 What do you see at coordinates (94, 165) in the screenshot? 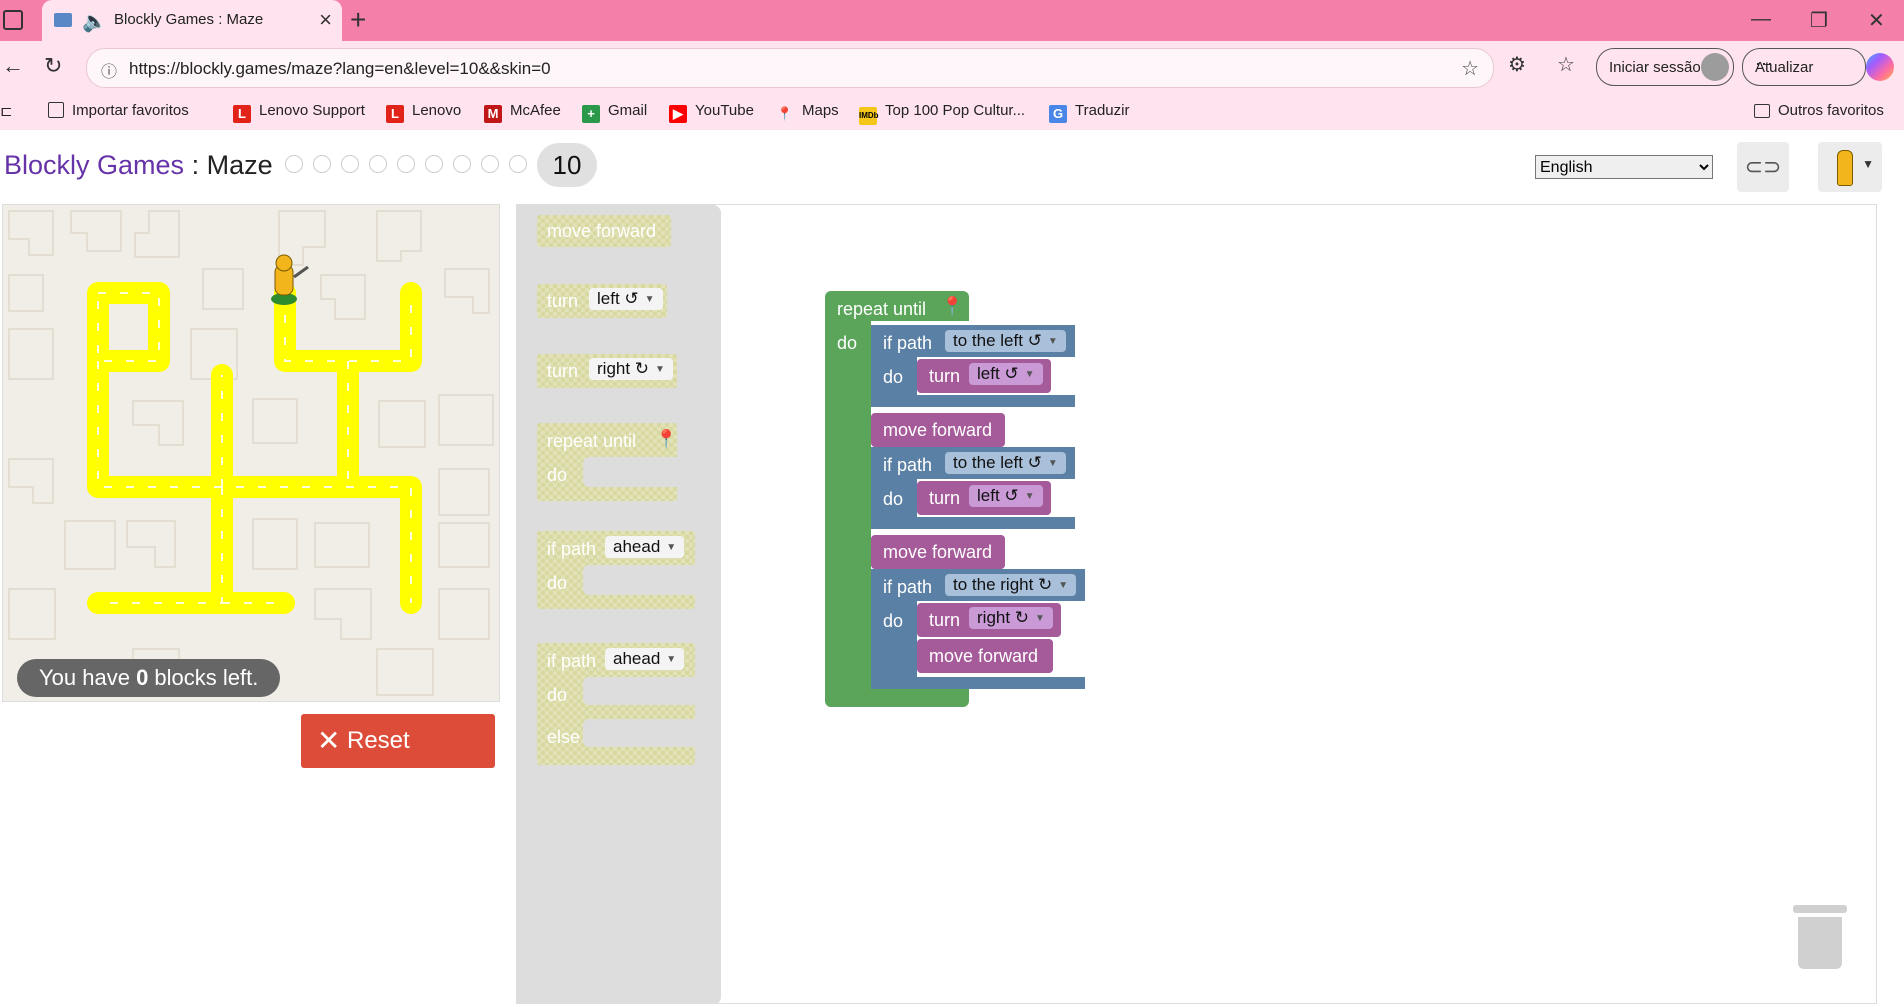
I see `home-link: Blockly Games` at bounding box center [94, 165].